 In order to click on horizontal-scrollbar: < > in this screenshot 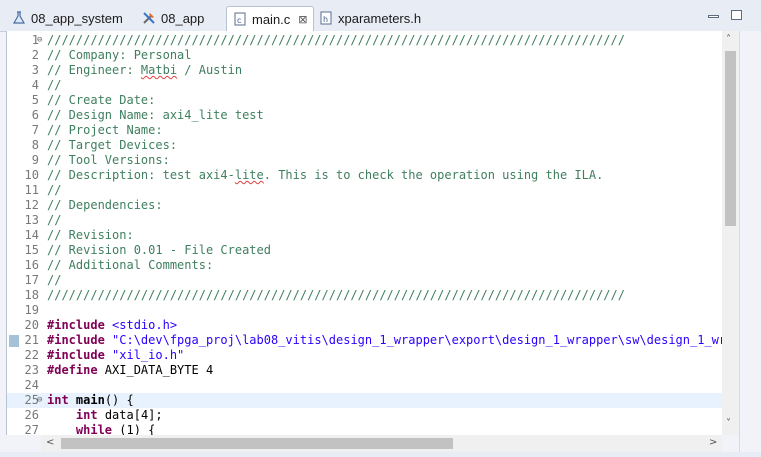, I will do `click(381, 443)`.